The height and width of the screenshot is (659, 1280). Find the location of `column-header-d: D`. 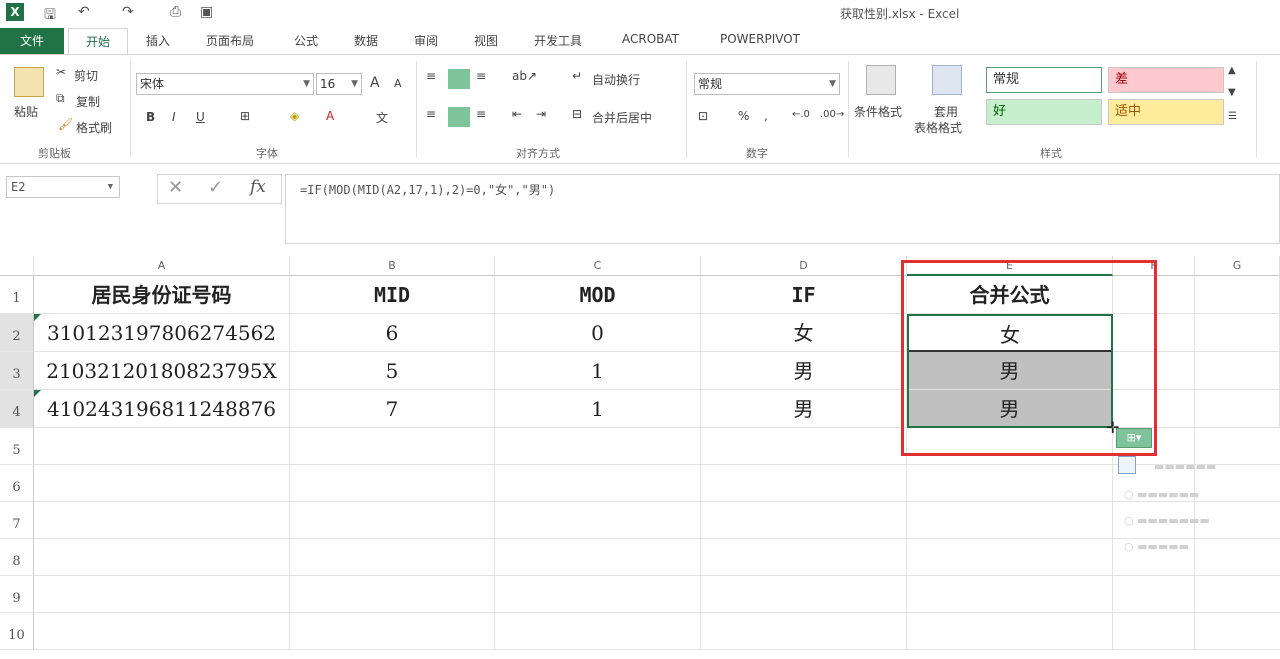

column-header-d: D is located at coordinates (804, 266).